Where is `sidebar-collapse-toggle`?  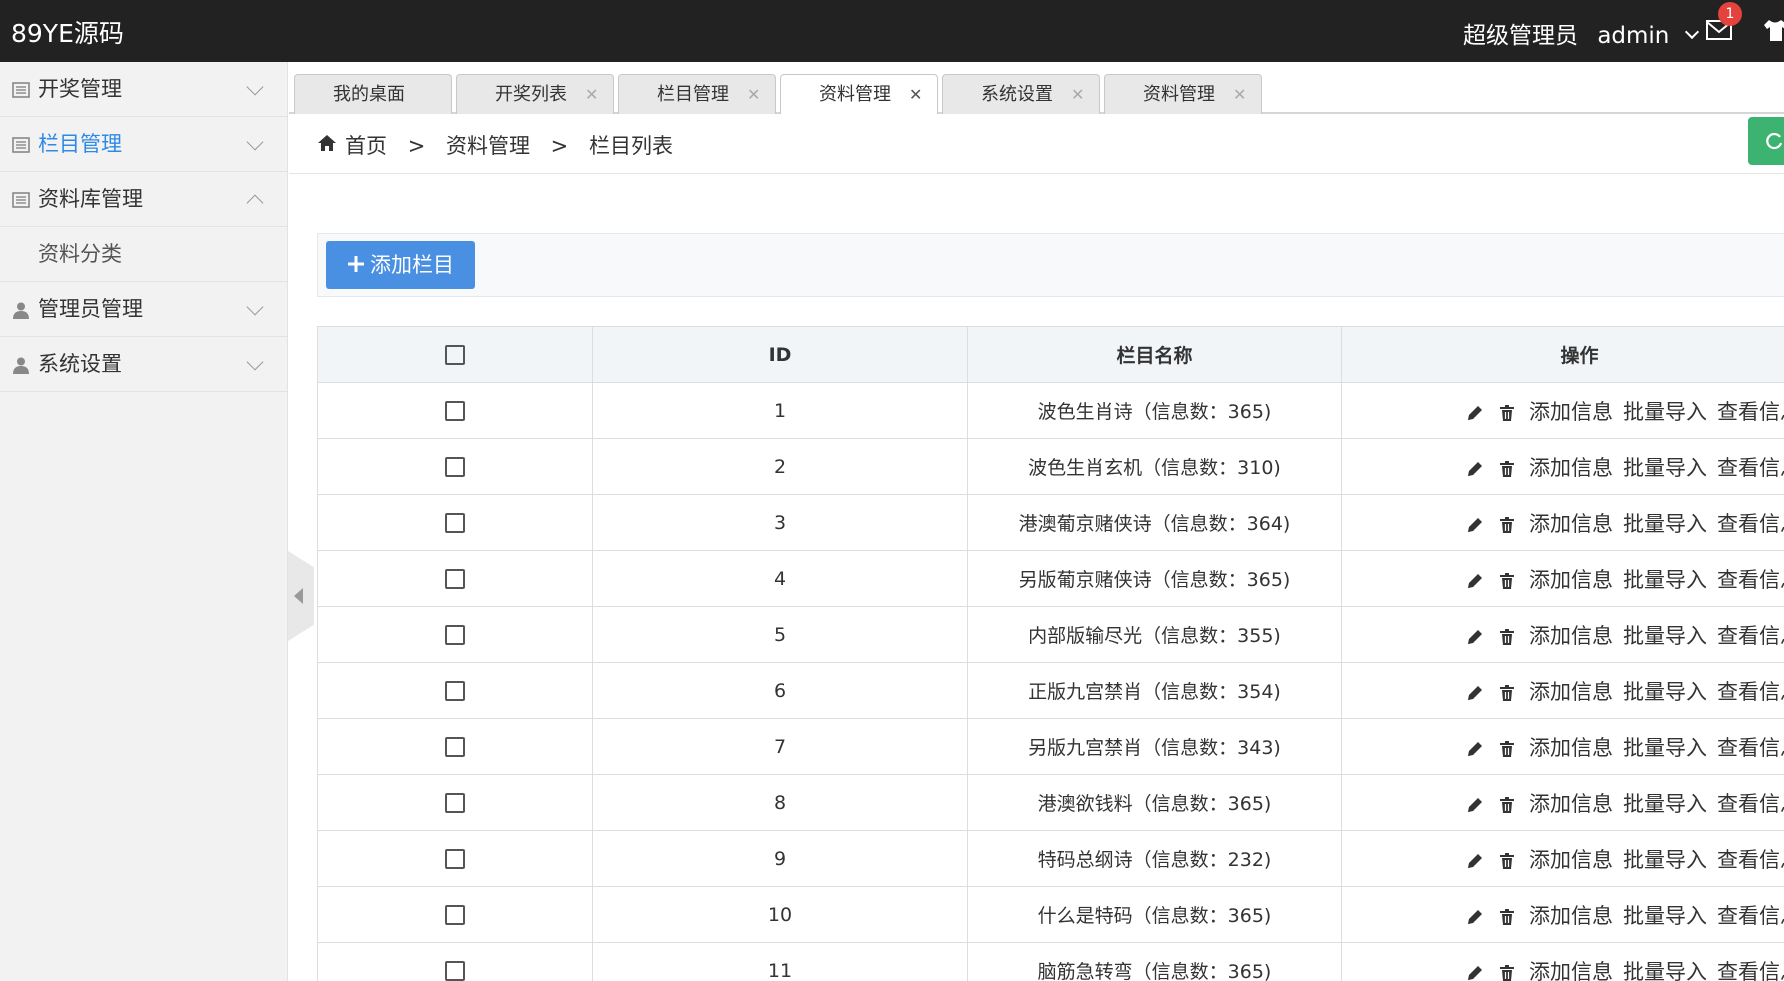
sidebar-collapse-toggle is located at coordinates (301, 596).